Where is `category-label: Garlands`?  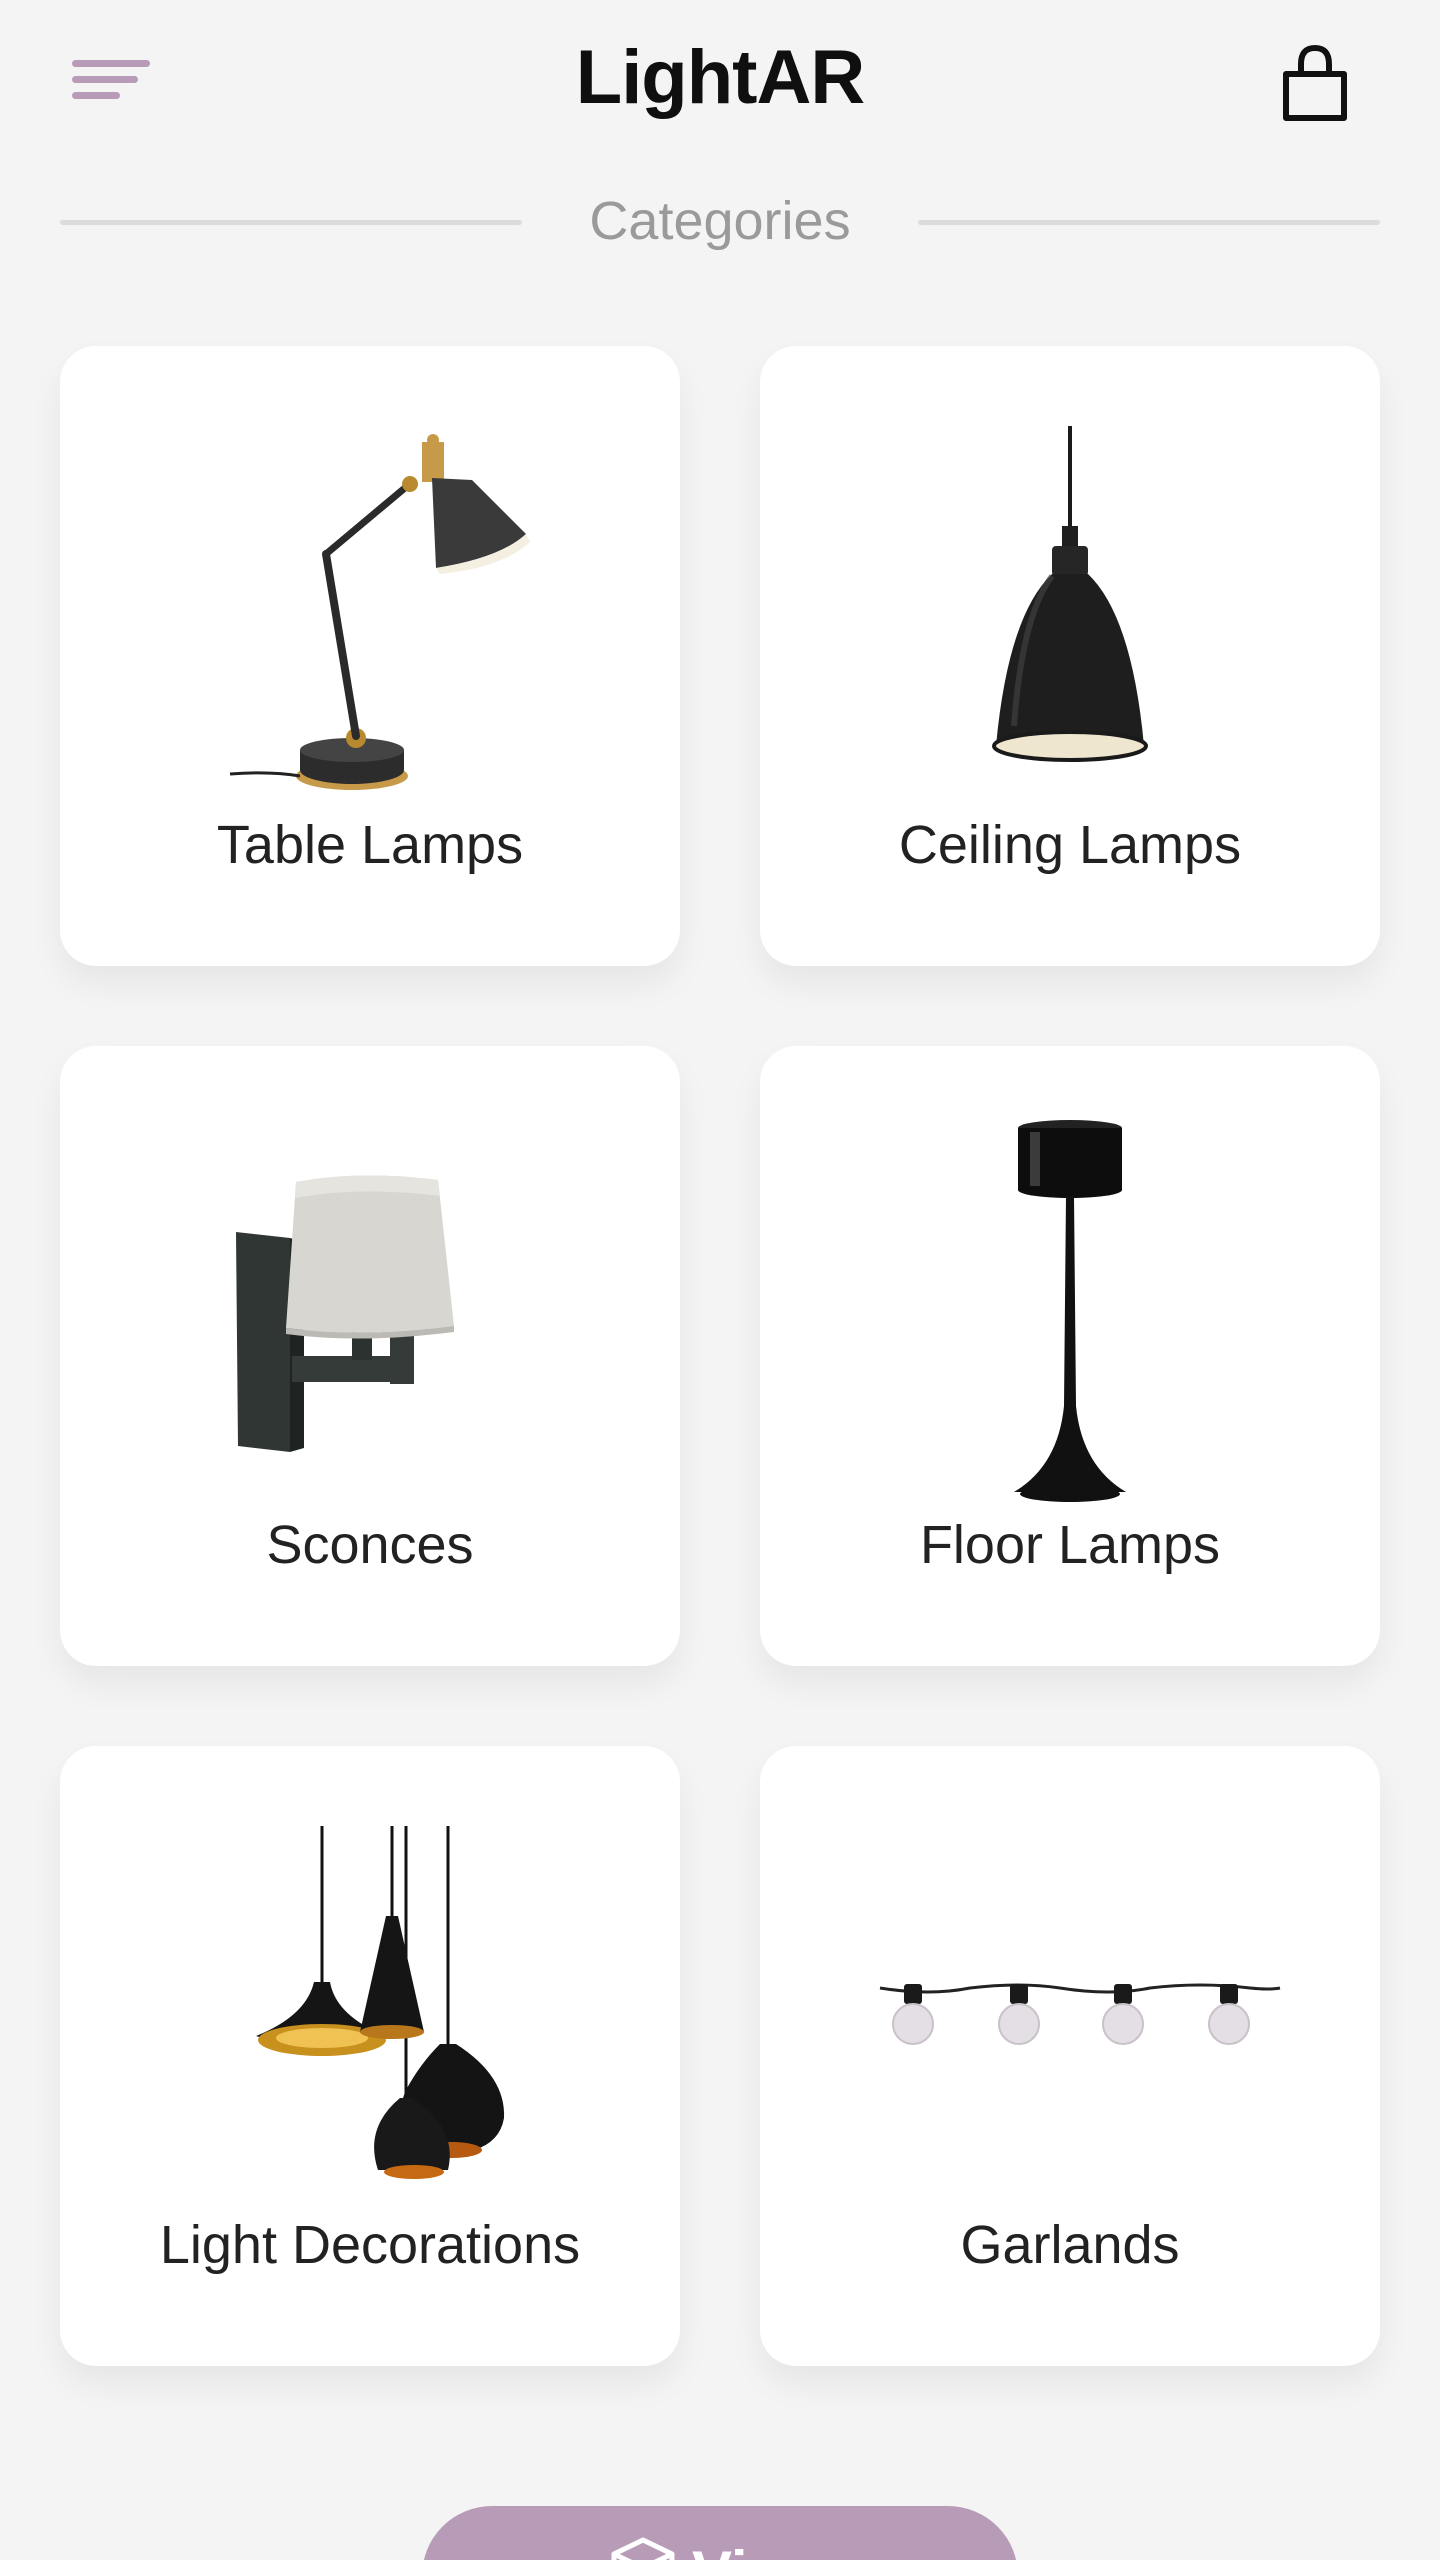
category-label: Garlands is located at coordinates (1070, 2245).